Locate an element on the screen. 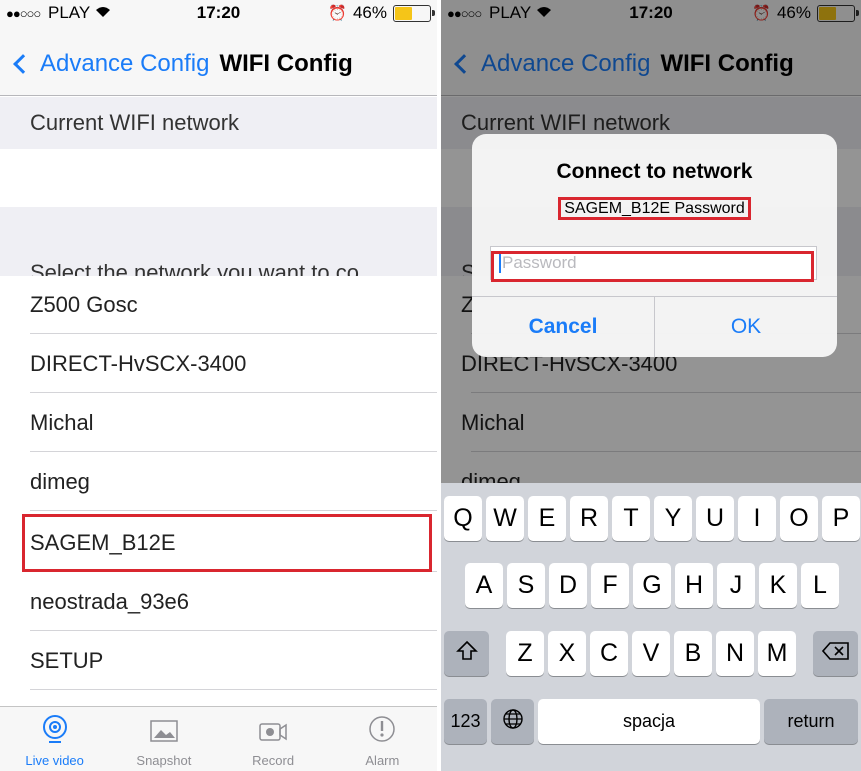  key-m: M is located at coordinates (777, 653).